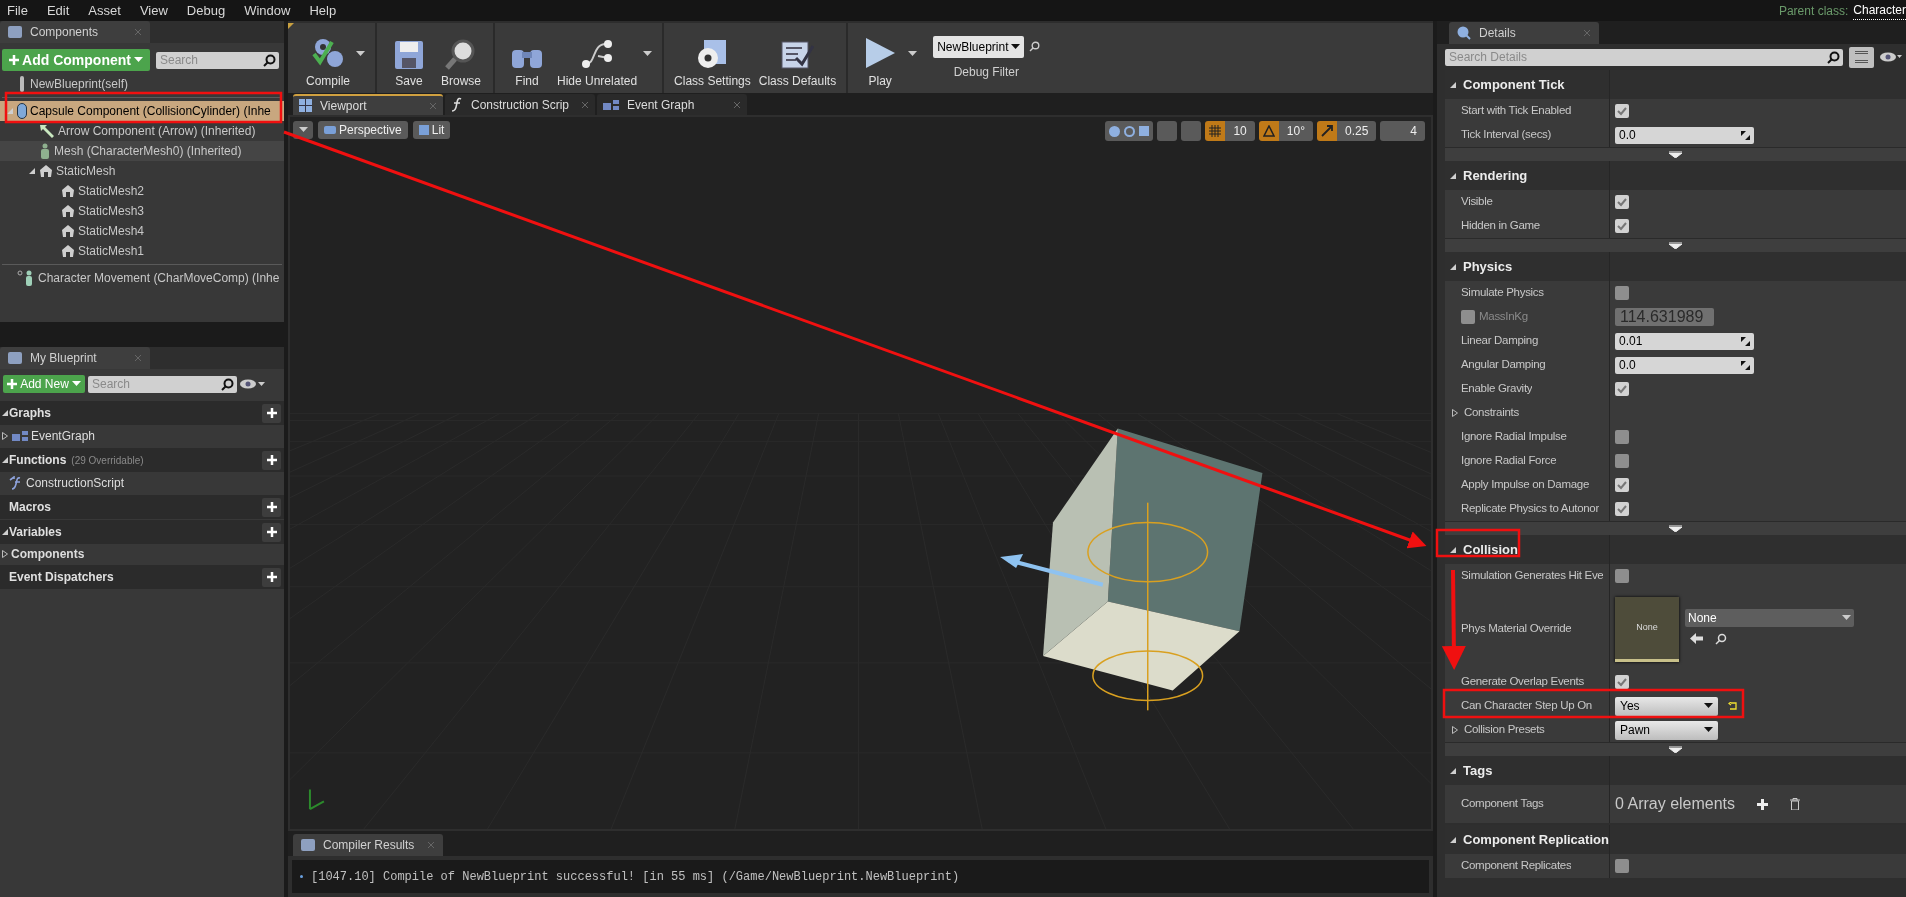 Image resolution: width=1906 pixels, height=897 pixels. Describe the element at coordinates (1647, 629) in the screenshot. I see `material-thumbnail: None` at that location.